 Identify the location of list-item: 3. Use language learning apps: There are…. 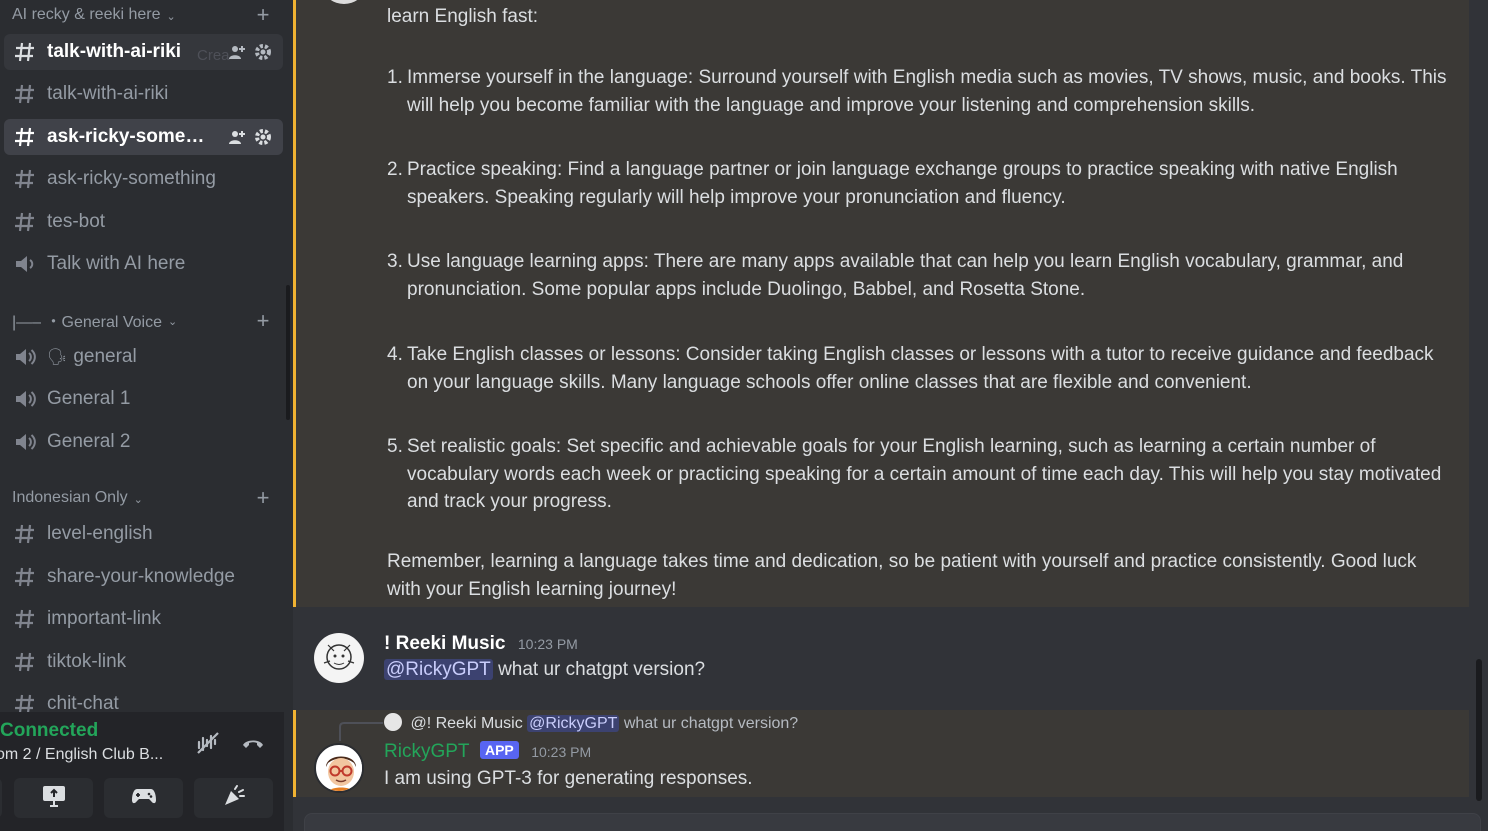
(917, 275).